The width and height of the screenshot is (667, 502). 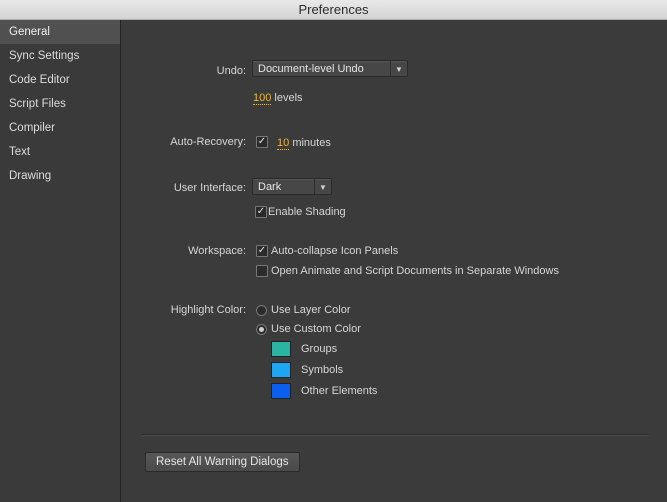 What do you see at coordinates (60, 176) in the screenshot?
I see `sidebar-item-drawing: Drawing` at bounding box center [60, 176].